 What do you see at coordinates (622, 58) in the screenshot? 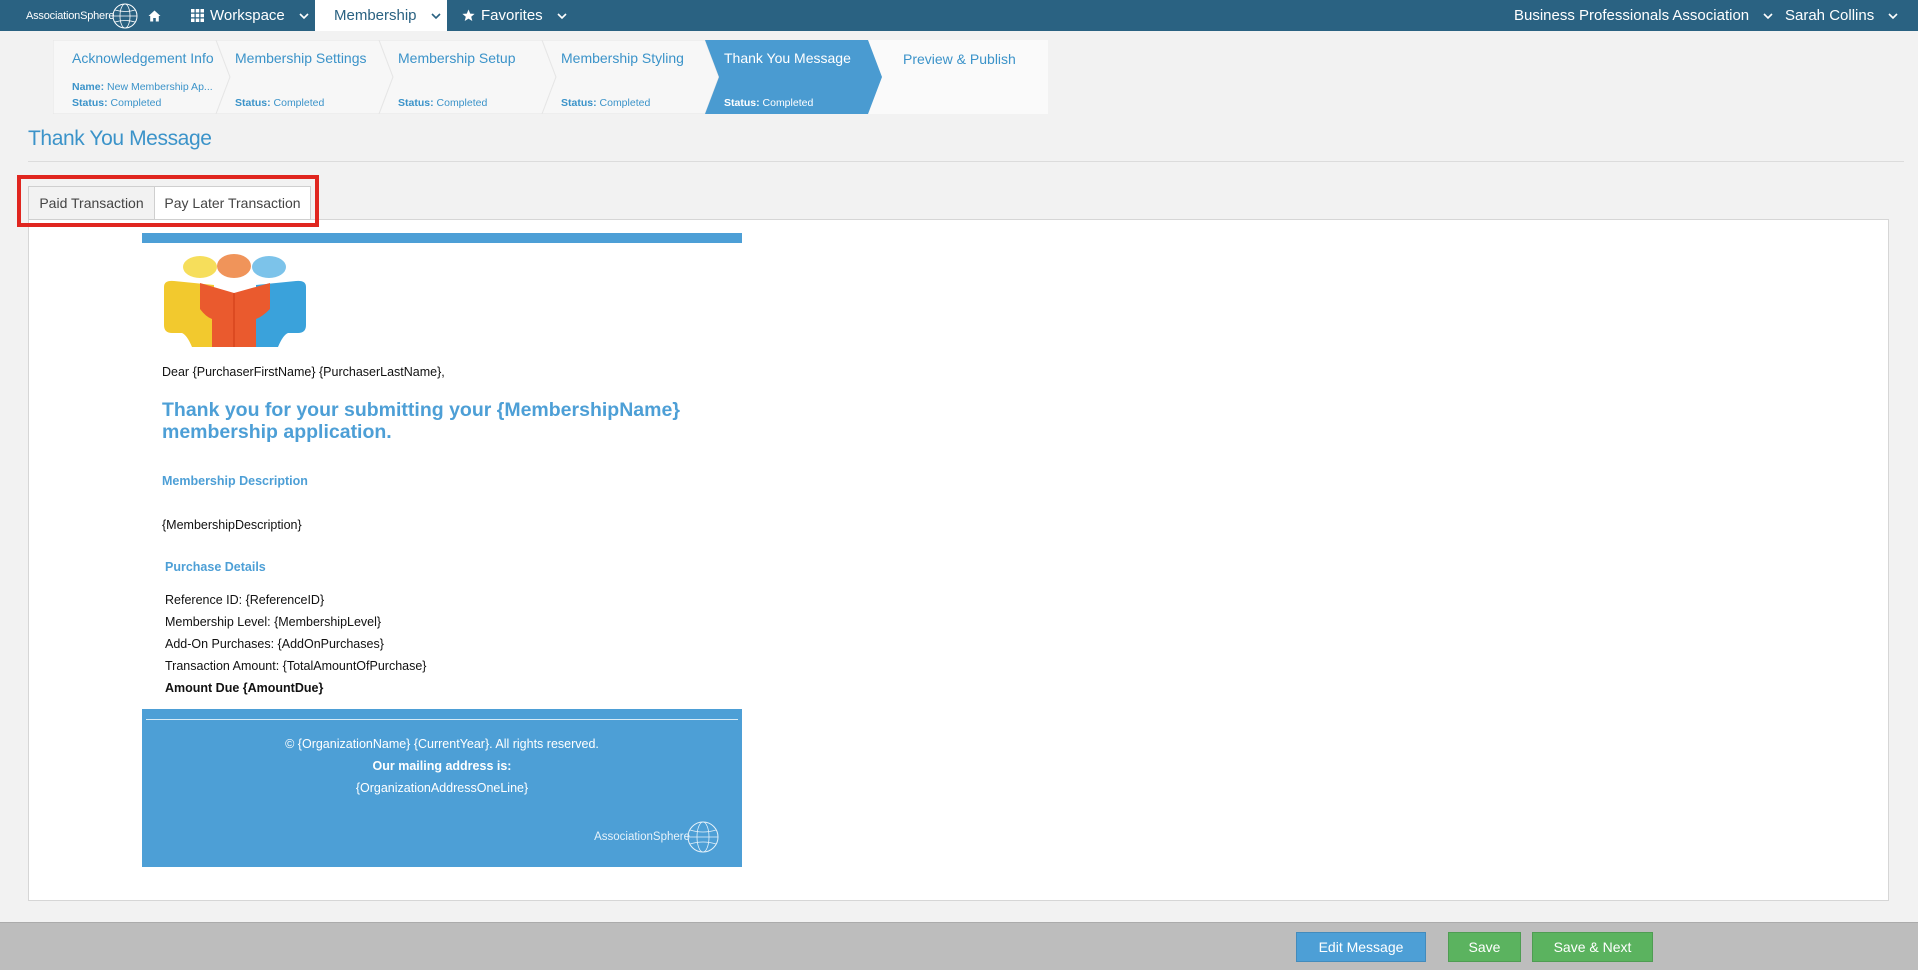
I see `step-name: Membership Styling` at bounding box center [622, 58].